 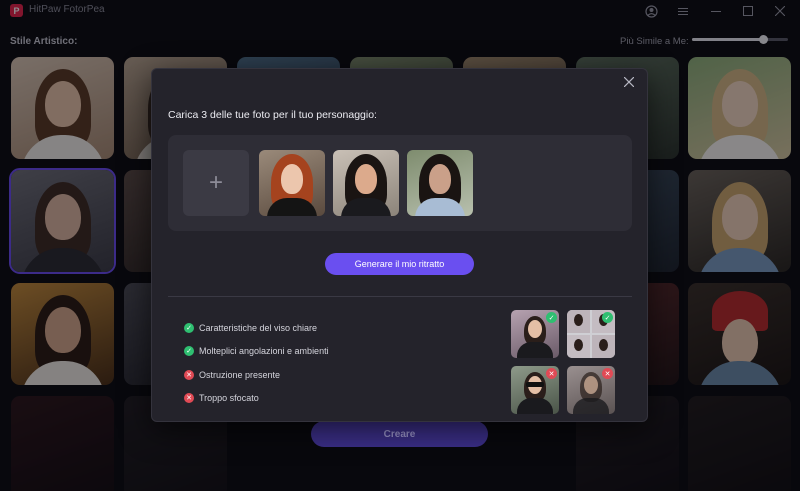 I want to click on tip-text: Molteplici angolazioni e ambienti, so click(x=264, y=351).